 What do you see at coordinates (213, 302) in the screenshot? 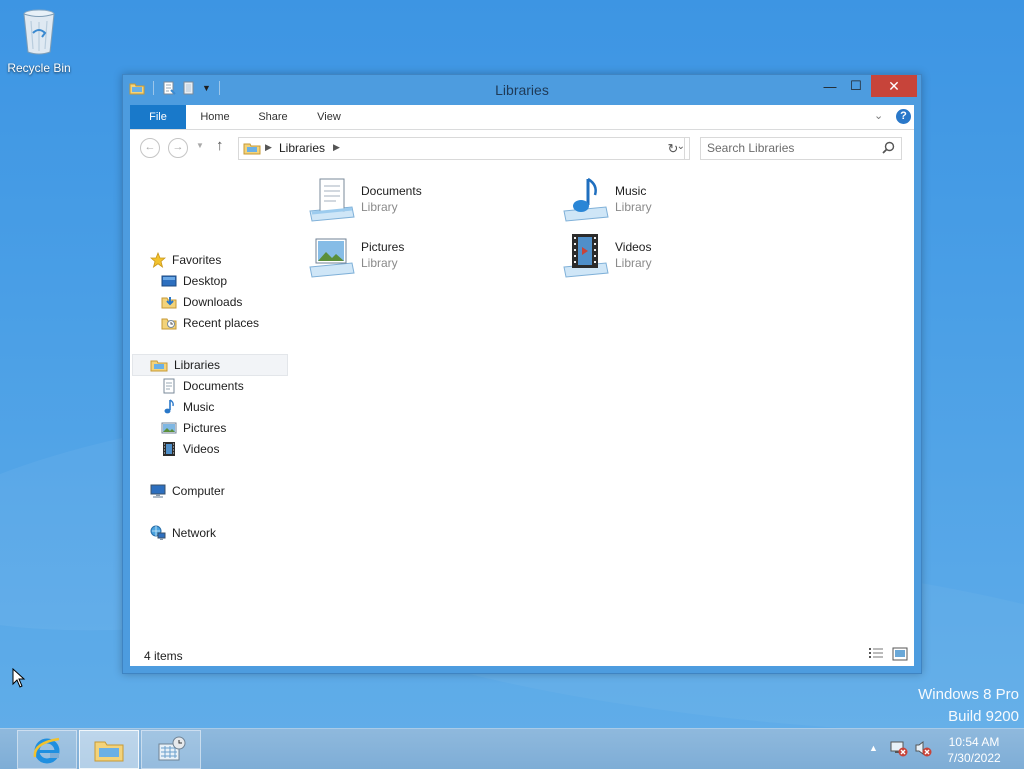
I see `nav-item-label: Downloads` at bounding box center [213, 302].